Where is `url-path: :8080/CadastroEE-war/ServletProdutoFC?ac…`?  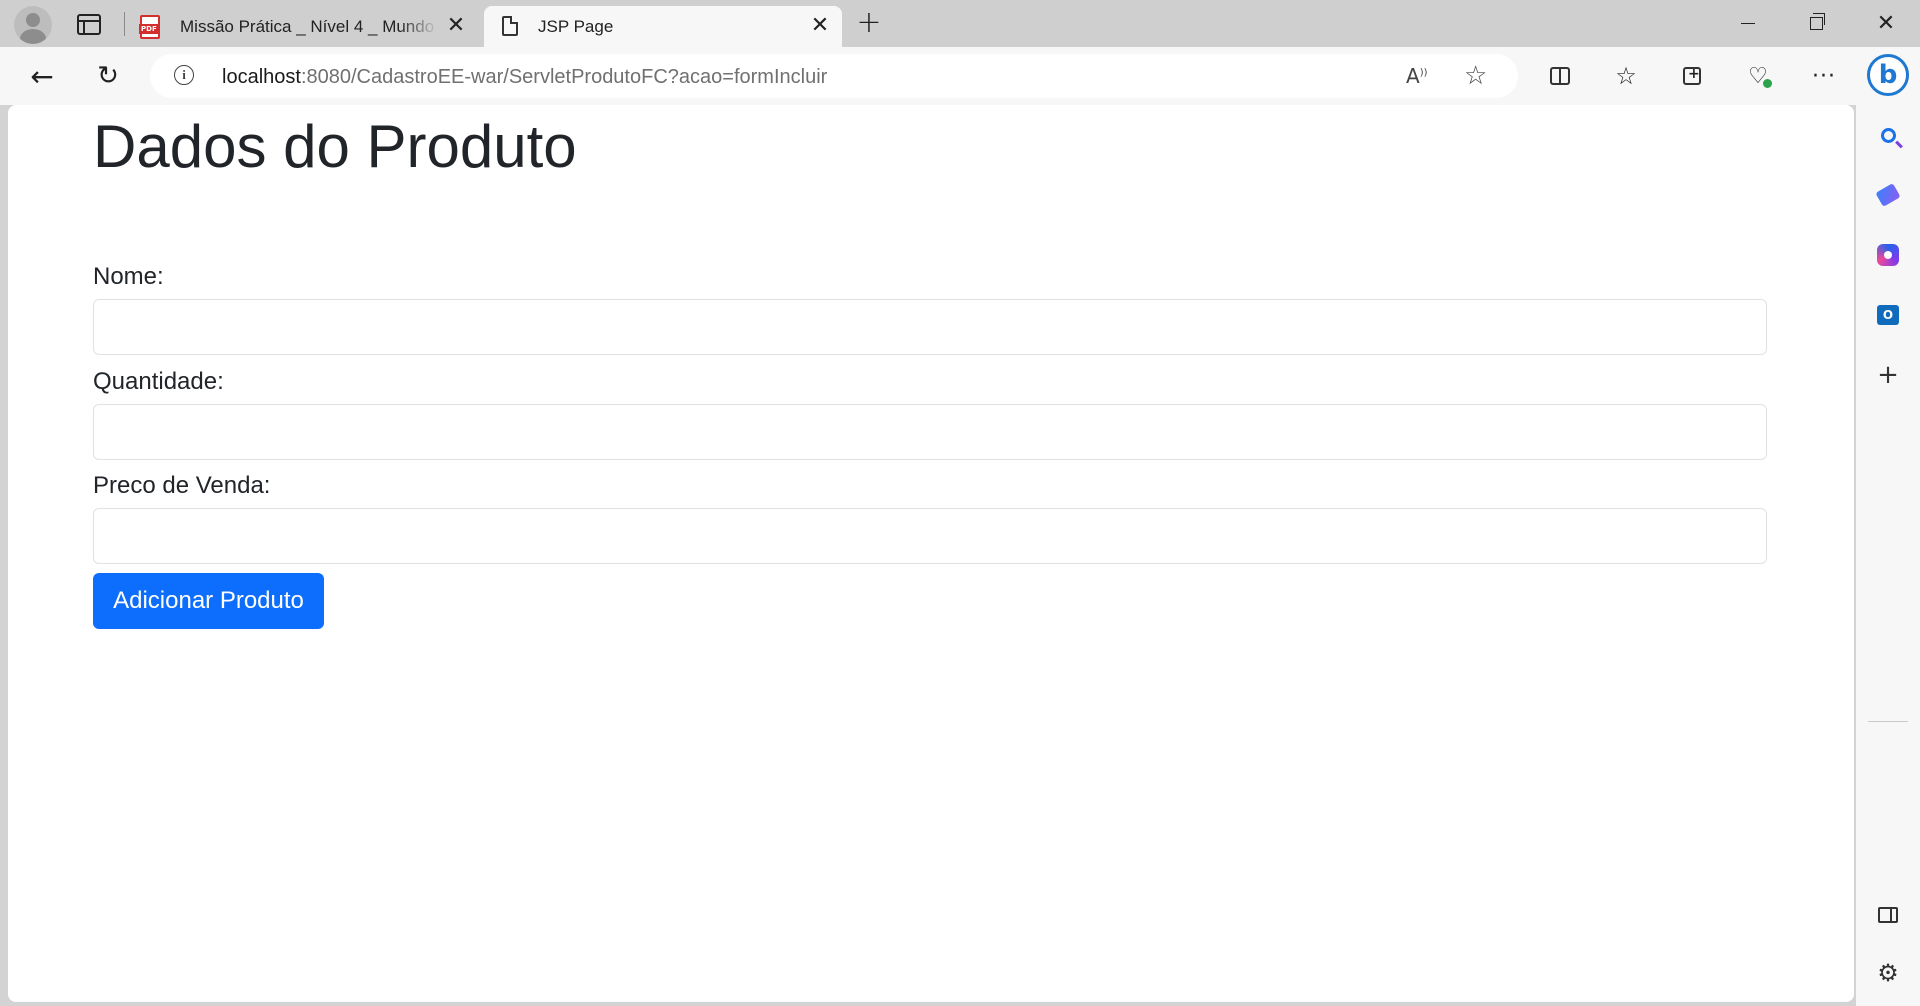 url-path: :8080/CadastroEE-war/ServletProdutoFC?ac… is located at coordinates (564, 77).